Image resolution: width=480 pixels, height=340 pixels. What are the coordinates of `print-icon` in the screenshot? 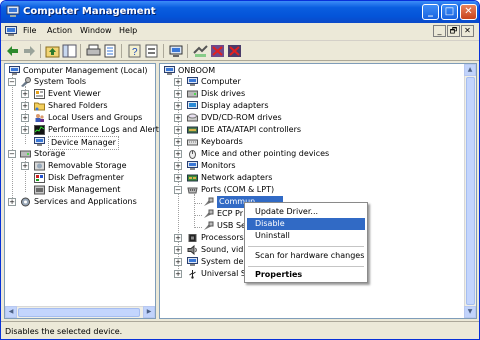 It's located at (93, 51).